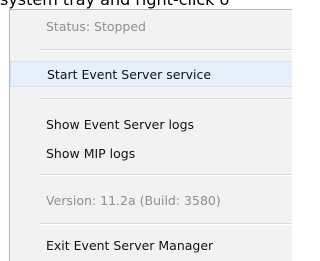 Image resolution: width=320 pixels, height=261 pixels. I want to click on show-event-server-logs-item: Show Event Server logs, so click(151, 125).